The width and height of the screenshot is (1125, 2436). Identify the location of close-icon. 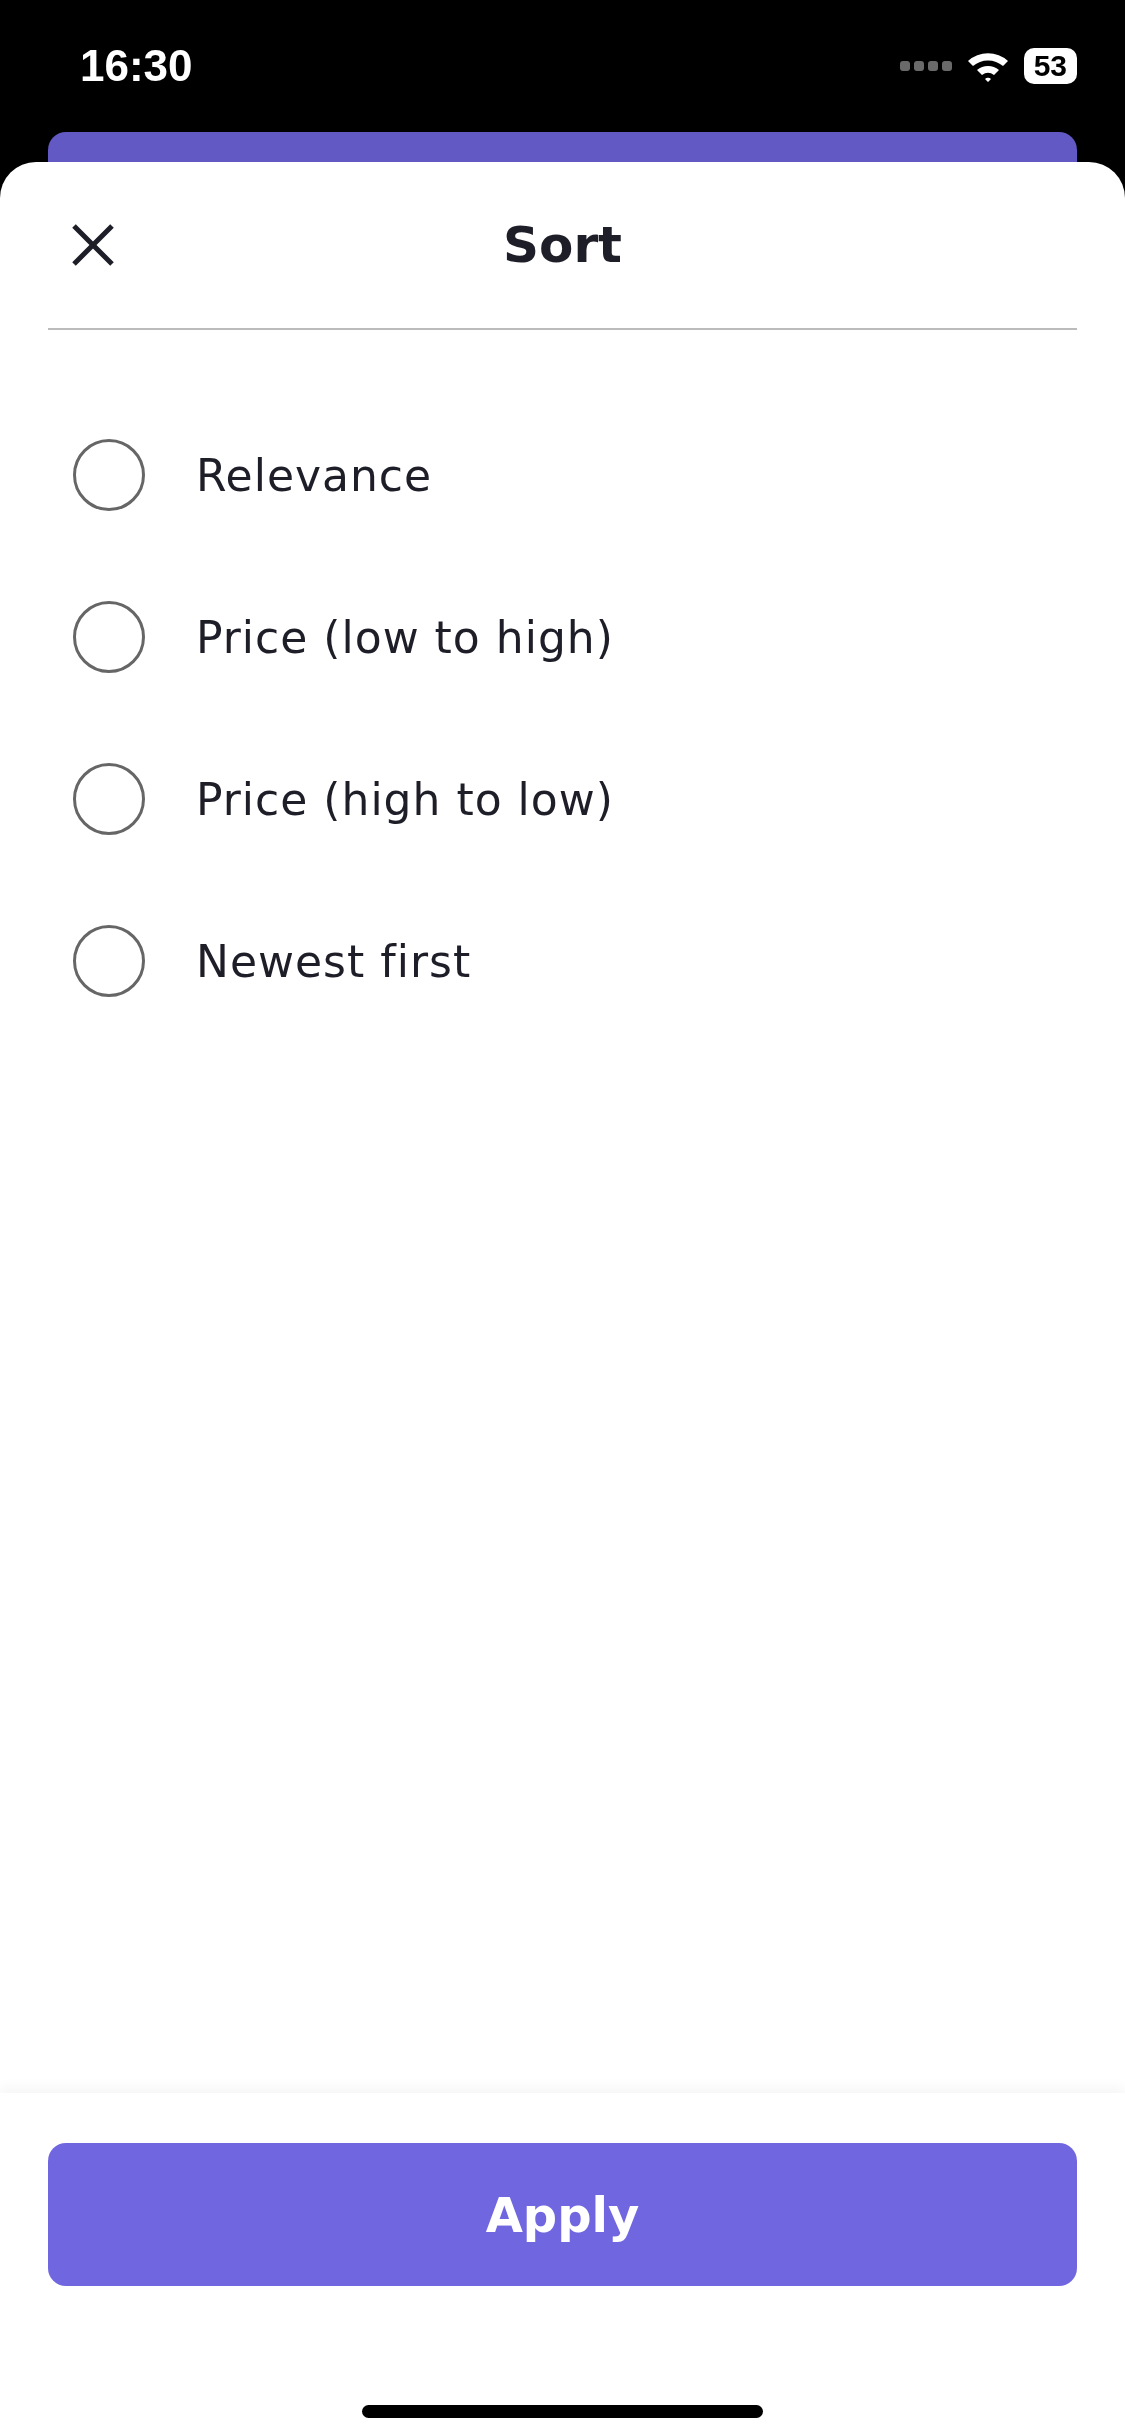
(93, 245).